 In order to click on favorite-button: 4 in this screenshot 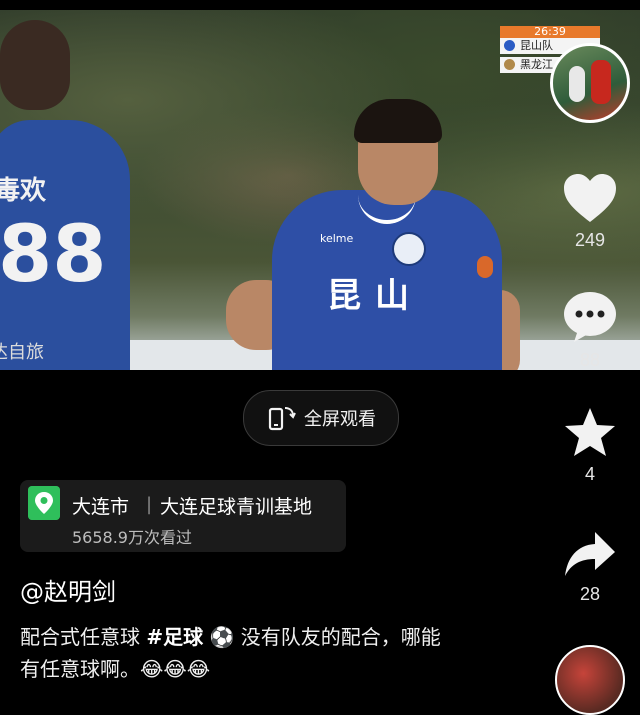, I will do `click(590, 445)`.